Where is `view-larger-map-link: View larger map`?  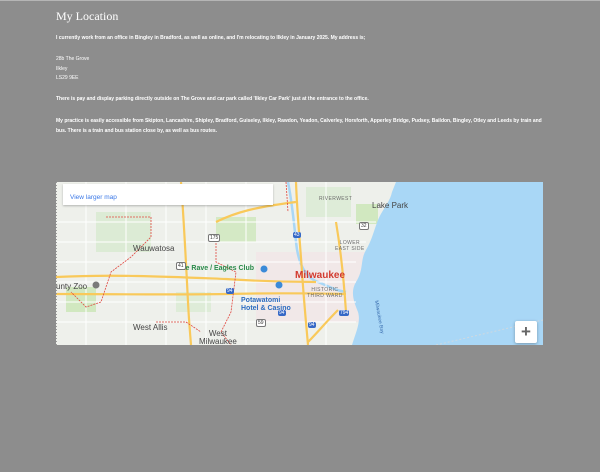
view-larger-map-link: View larger map is located at coordinates (93, 197).